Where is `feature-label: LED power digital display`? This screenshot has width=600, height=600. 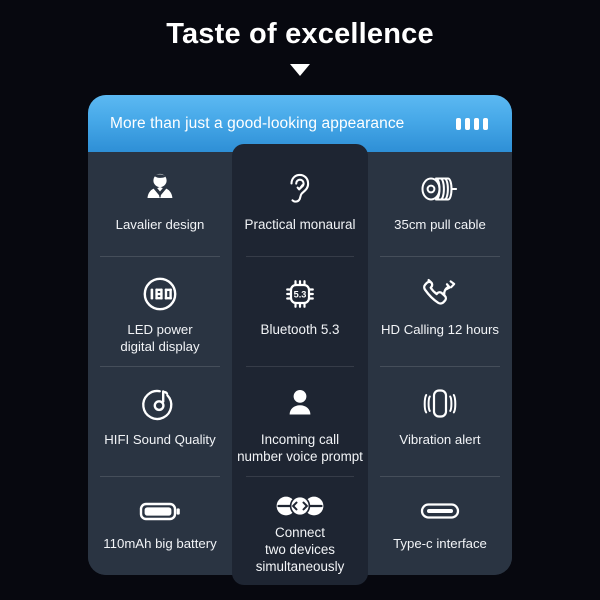
feature-label: LED power digital display is located at coordinates (160, 338).